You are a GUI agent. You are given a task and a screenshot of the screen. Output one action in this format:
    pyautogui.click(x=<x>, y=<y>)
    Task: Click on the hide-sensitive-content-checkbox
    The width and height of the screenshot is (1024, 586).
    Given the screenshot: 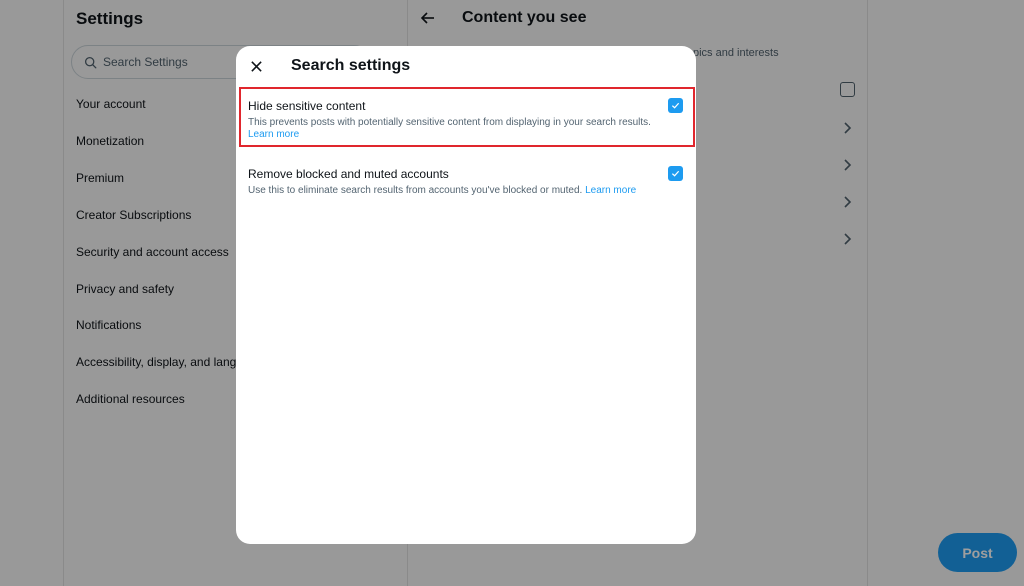 What is the action you would take?
    pyautogui.click(x=675, y=105)
    